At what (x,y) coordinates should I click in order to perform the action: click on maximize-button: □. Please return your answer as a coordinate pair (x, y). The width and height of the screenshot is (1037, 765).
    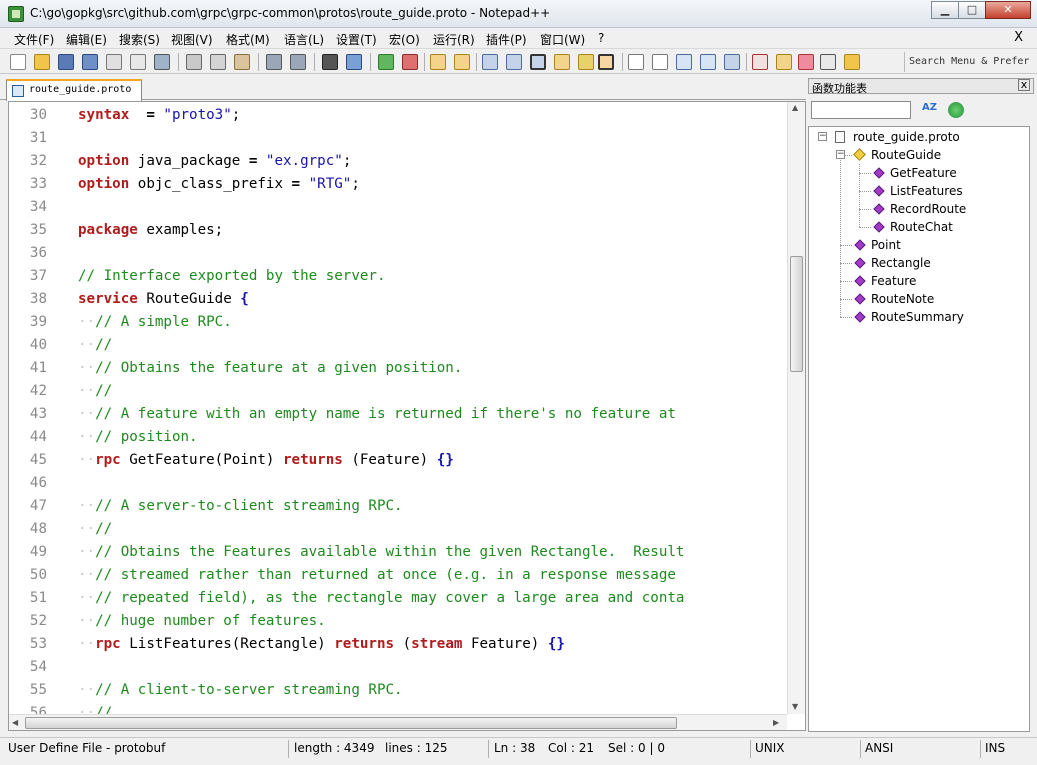
    Looking at the image, I should click on (972, 10).